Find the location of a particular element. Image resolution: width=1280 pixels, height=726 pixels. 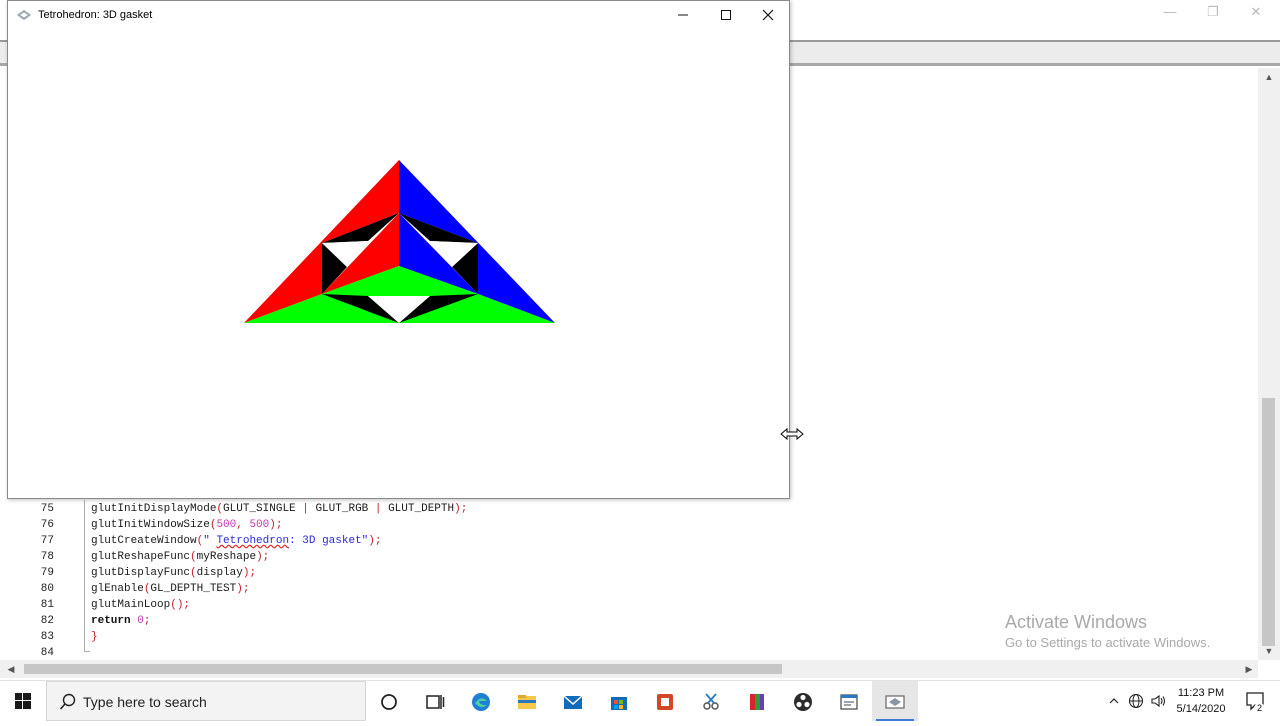

line-number: 82 is located at coordinates (47, 621).